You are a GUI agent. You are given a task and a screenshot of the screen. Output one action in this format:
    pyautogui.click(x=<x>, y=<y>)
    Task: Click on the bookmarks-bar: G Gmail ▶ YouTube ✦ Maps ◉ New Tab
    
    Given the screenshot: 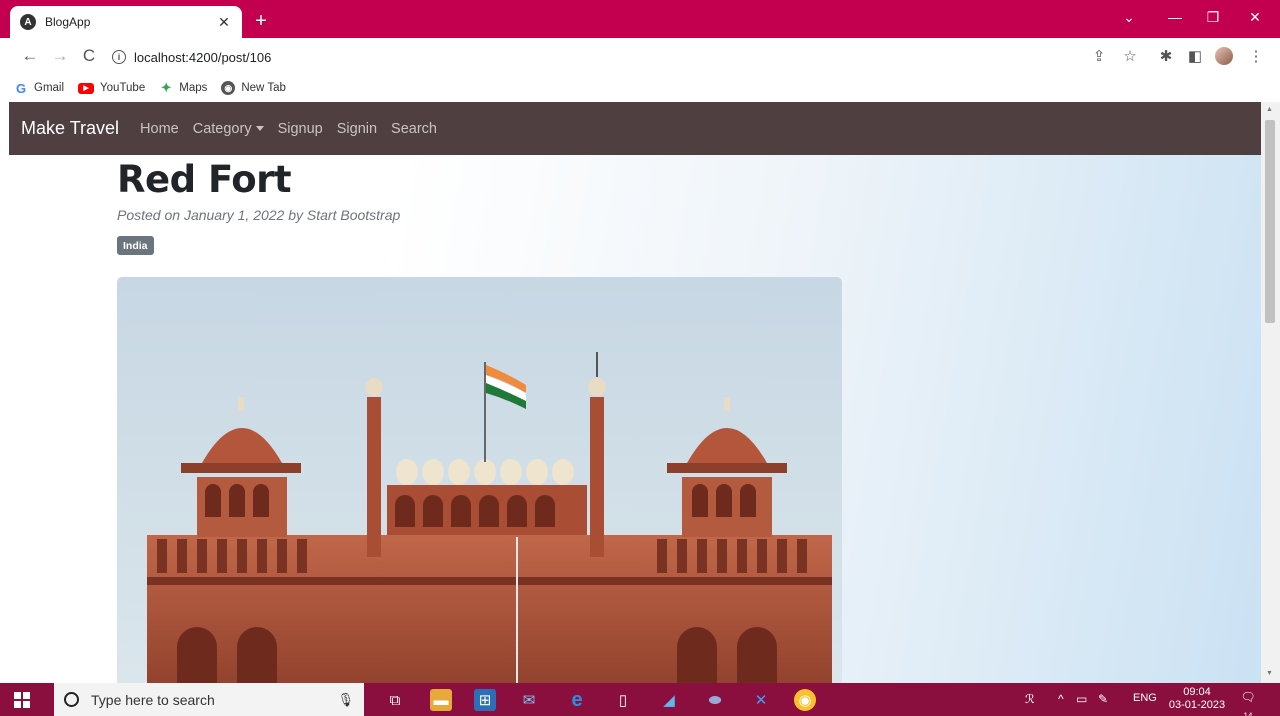 What is the action you would take?
    pyautogui.click(x=640, y=88)
    